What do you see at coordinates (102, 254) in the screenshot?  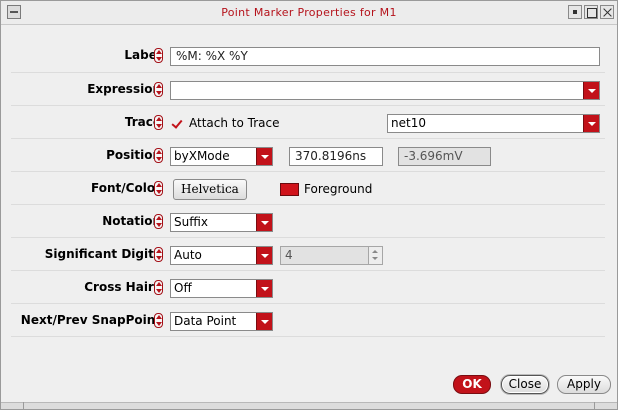 I see `significant-digits-field-label: Significant Digits` at bounding box center [102, 254].